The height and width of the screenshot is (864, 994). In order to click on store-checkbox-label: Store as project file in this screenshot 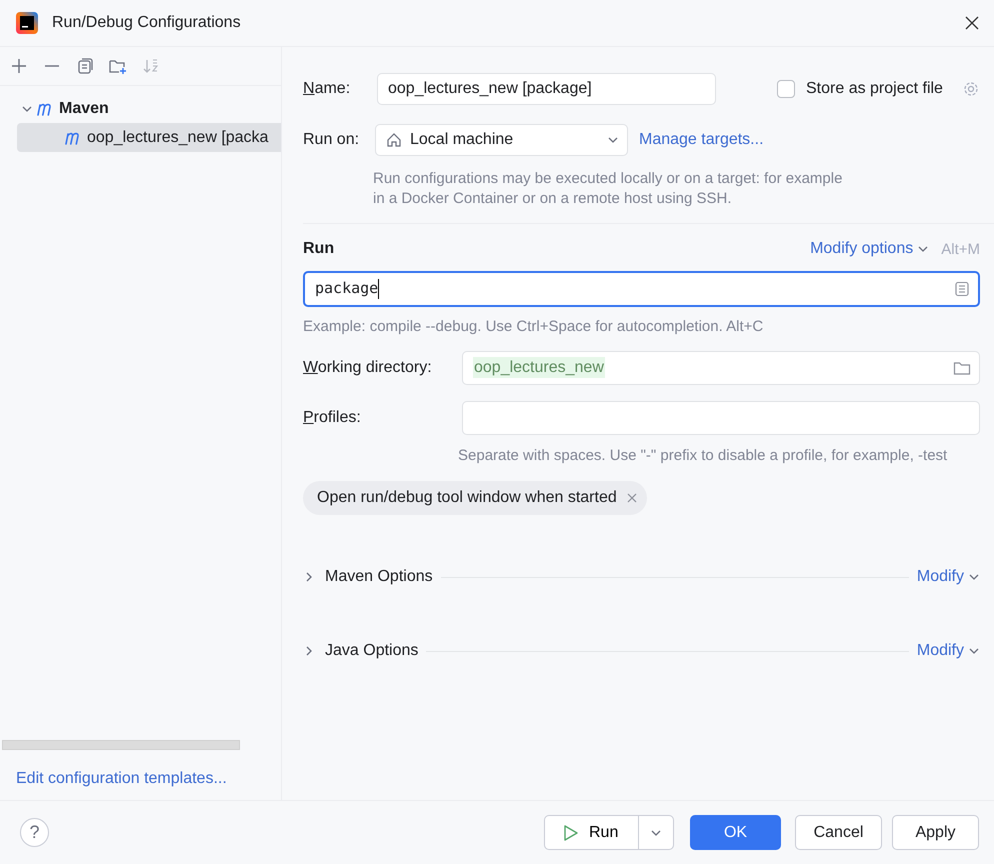, I will do `click(875, 89)`.